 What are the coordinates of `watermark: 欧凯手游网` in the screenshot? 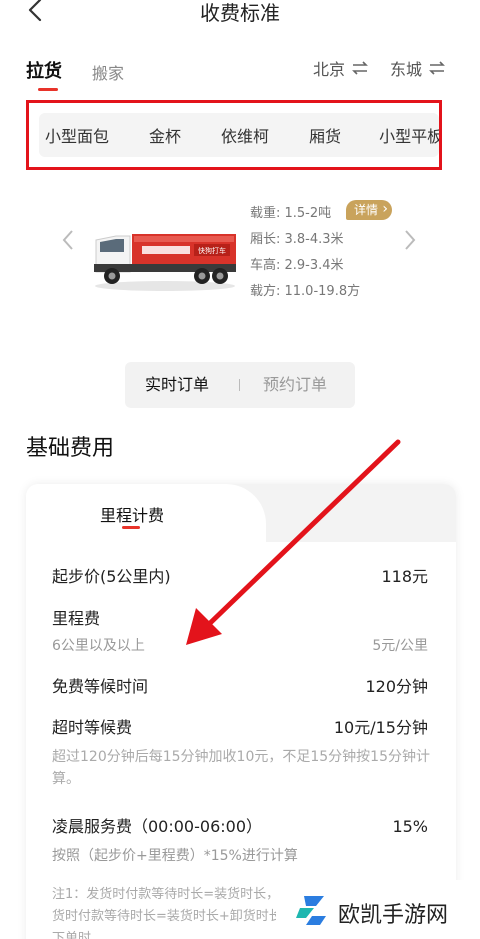 It's located at (378, 909).